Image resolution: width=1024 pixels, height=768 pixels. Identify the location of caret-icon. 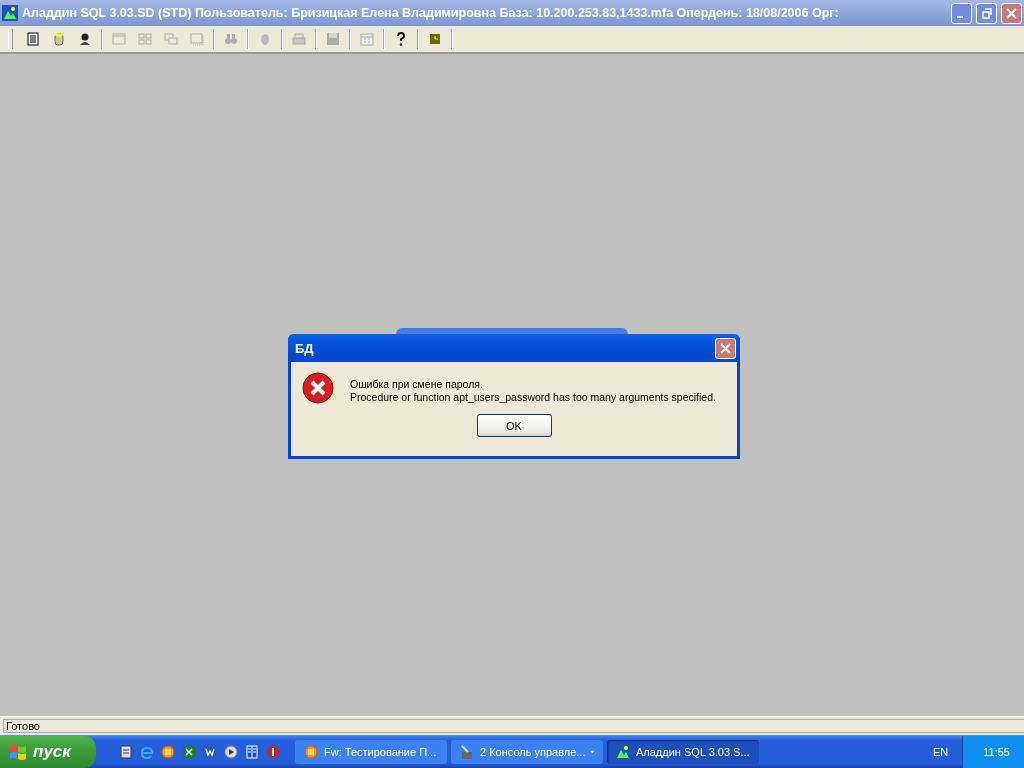
(592, 752).